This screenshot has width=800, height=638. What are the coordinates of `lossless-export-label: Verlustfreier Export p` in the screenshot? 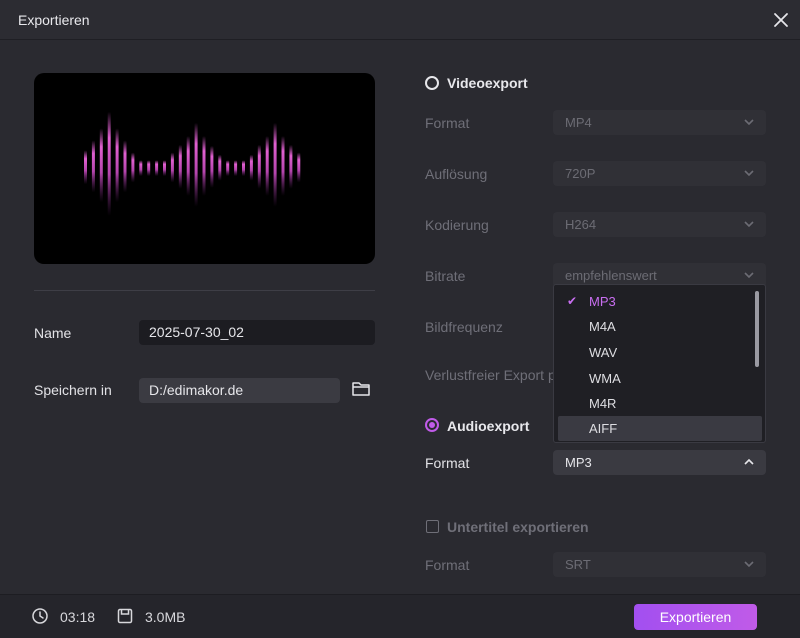 It's located at (490, 375).